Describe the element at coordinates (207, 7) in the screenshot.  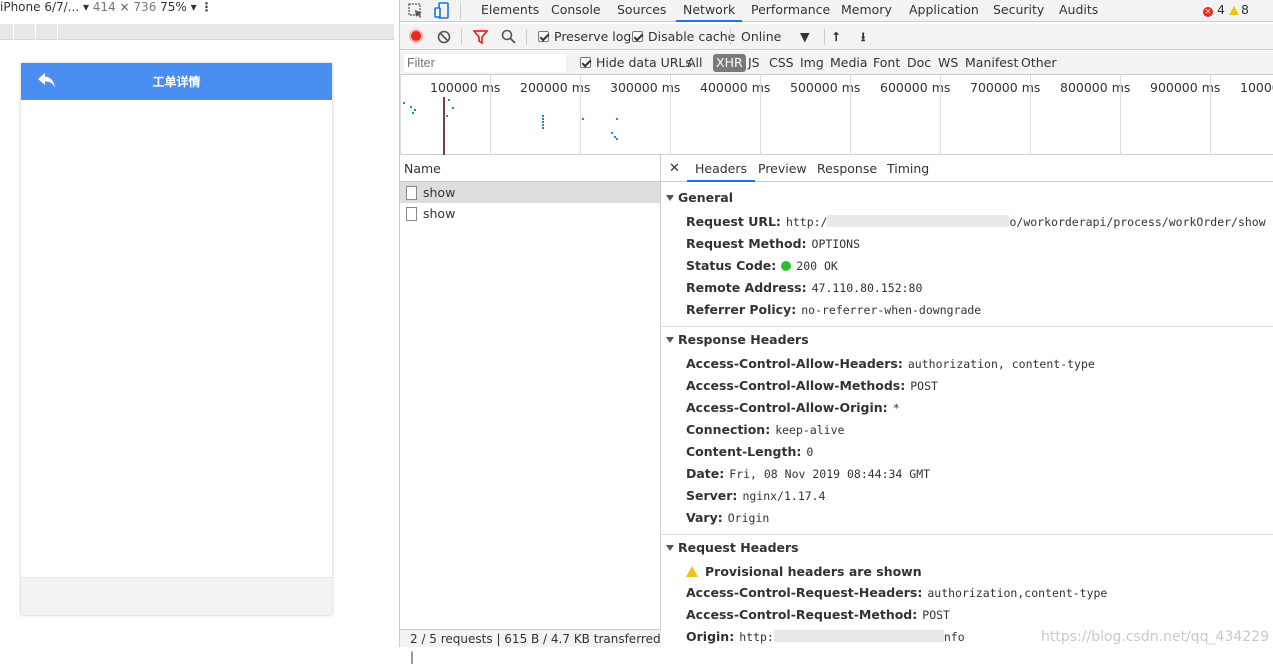
I see `more-options-icon: ⋮` at that location.